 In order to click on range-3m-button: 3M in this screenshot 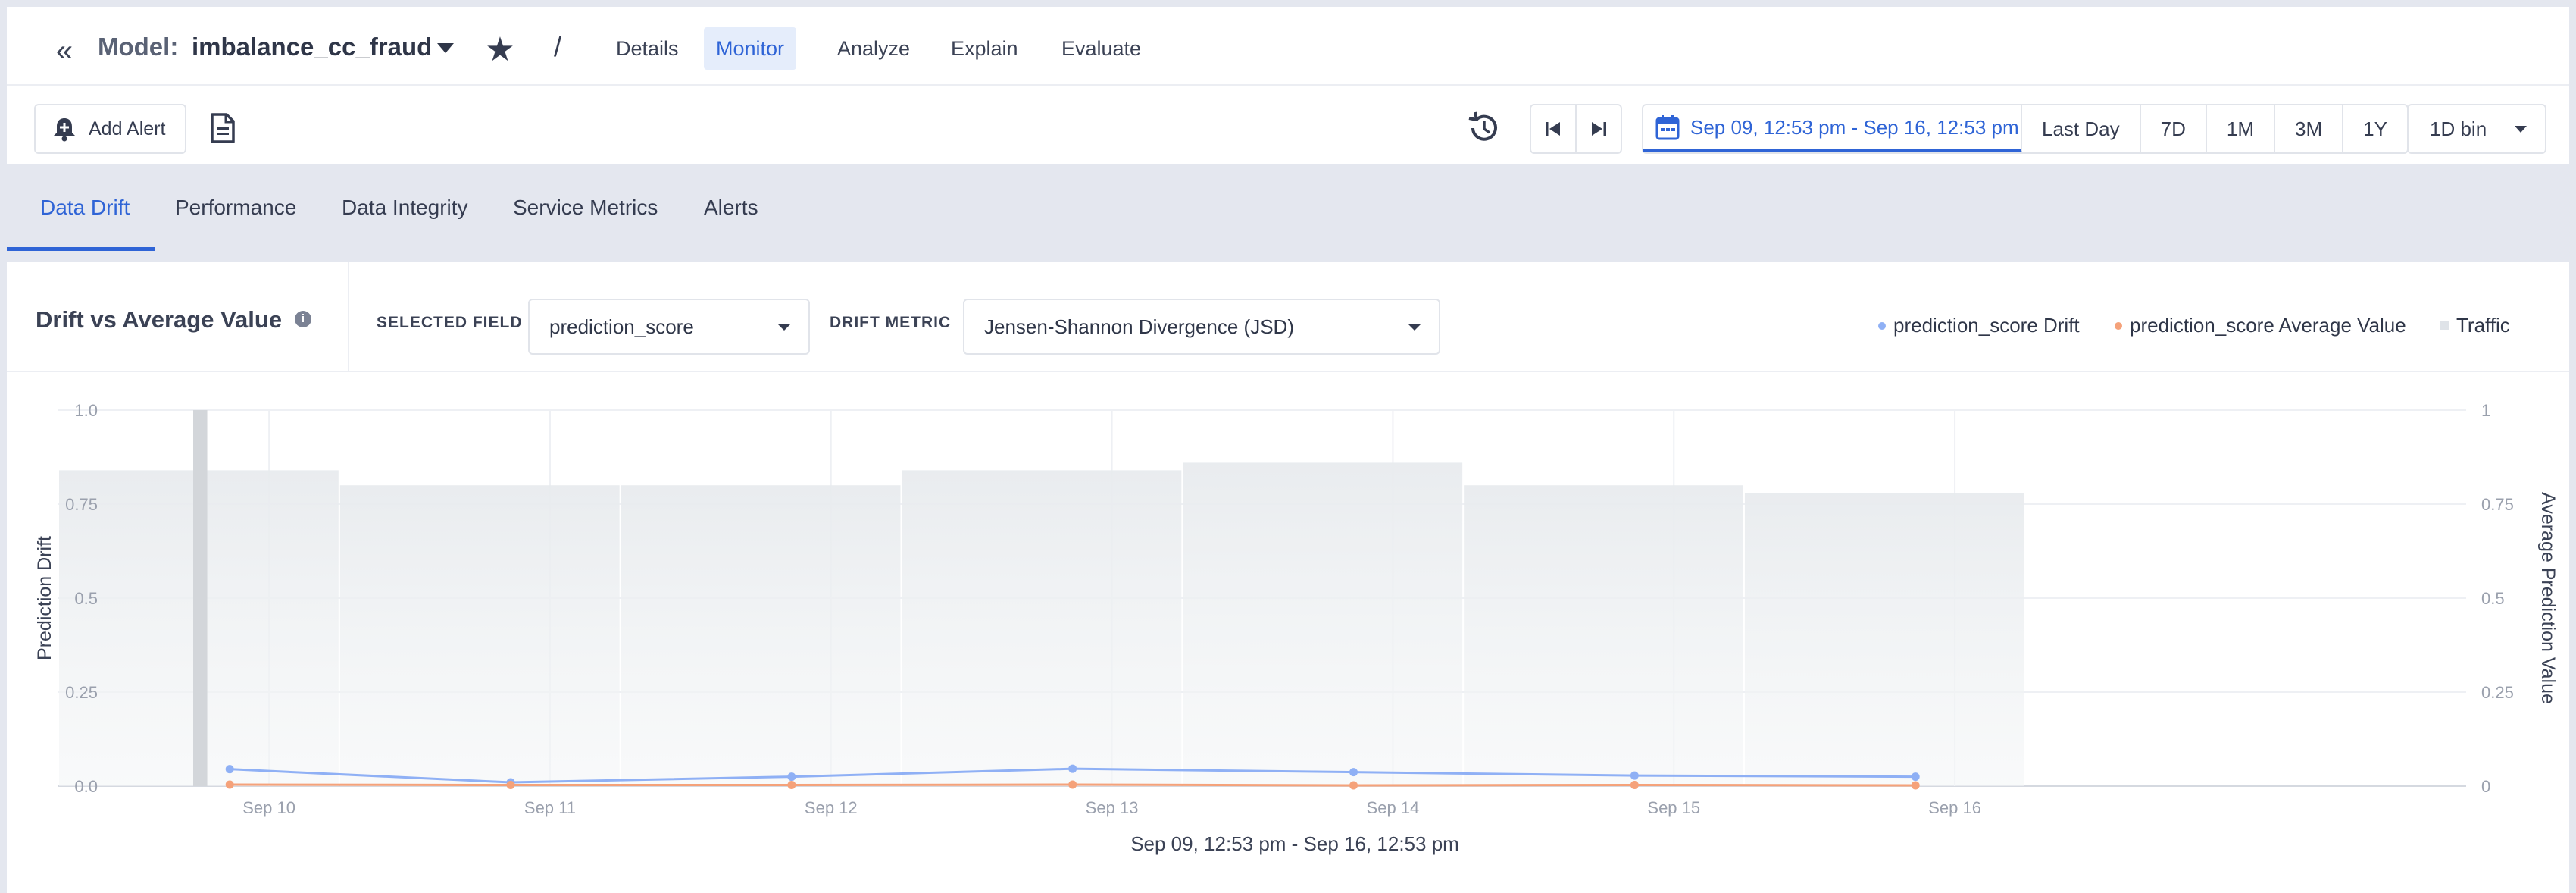, I will do `click(2309, 128)`.